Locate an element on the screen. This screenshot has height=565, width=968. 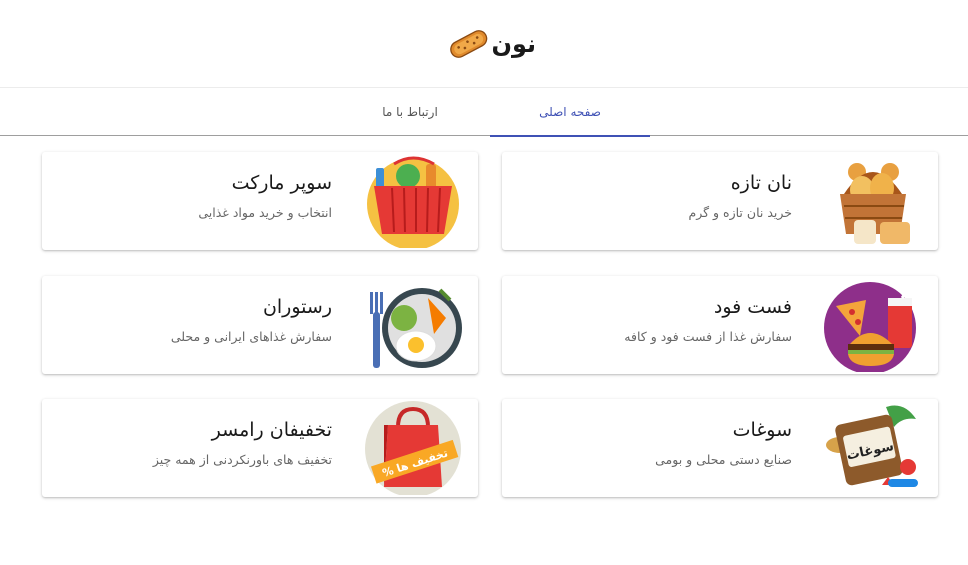
bread-basket-icon is located at coordinates (875, 203).